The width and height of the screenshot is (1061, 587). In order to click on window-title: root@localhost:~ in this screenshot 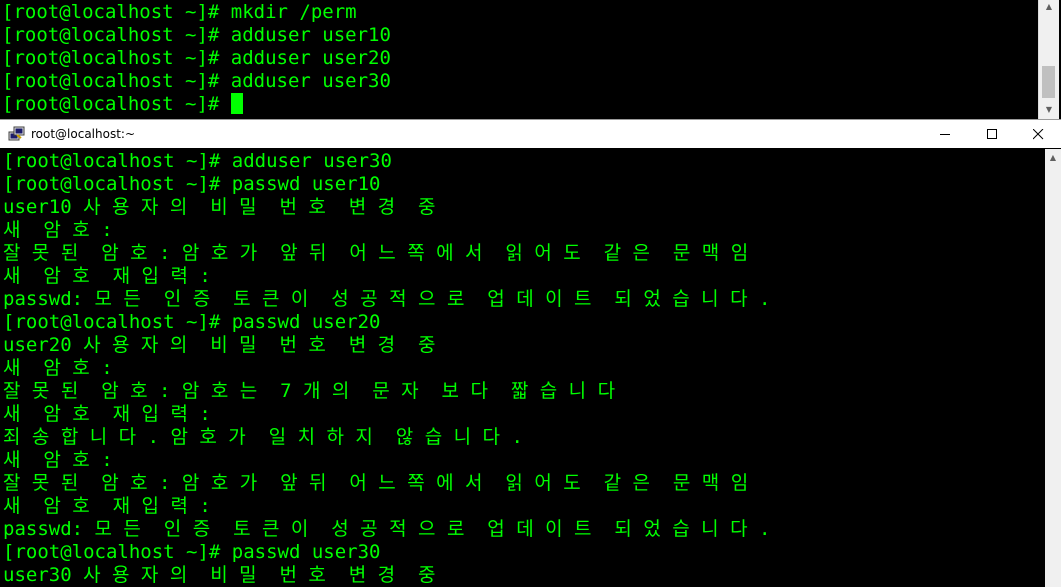, I will do `click(83, 134)`.